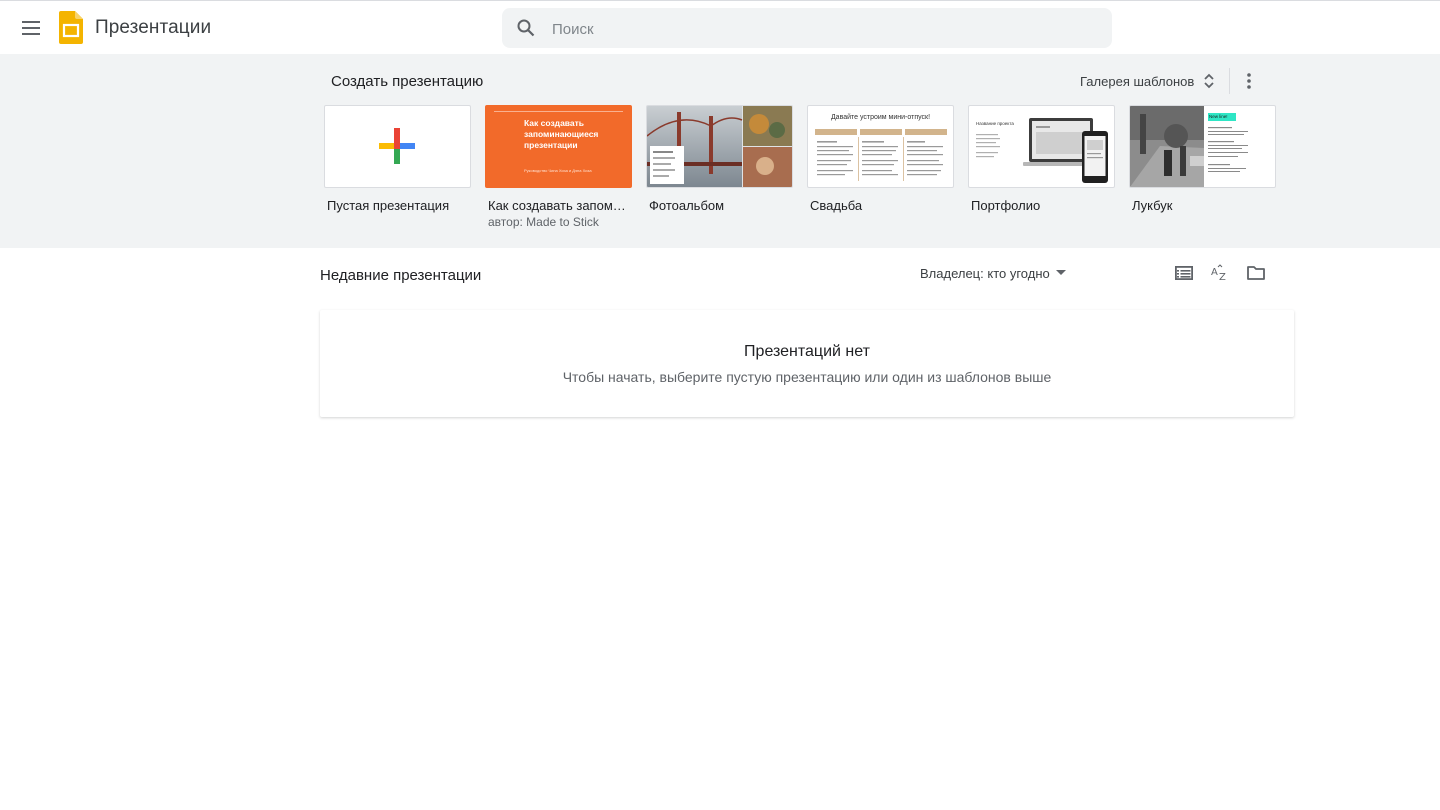  Describe the element at coordinates (807, 351) in the screenshot. I see `empty-state-title: Презентаций нет` at that location.